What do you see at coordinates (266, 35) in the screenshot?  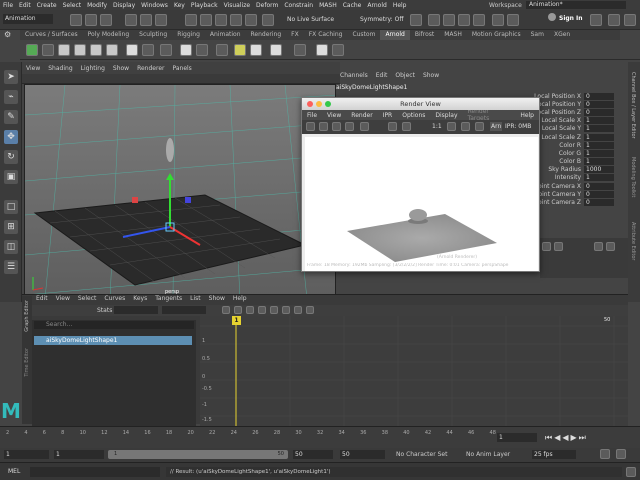 I see `tab-rendering: Rendering` at bounding box center [266, 35].